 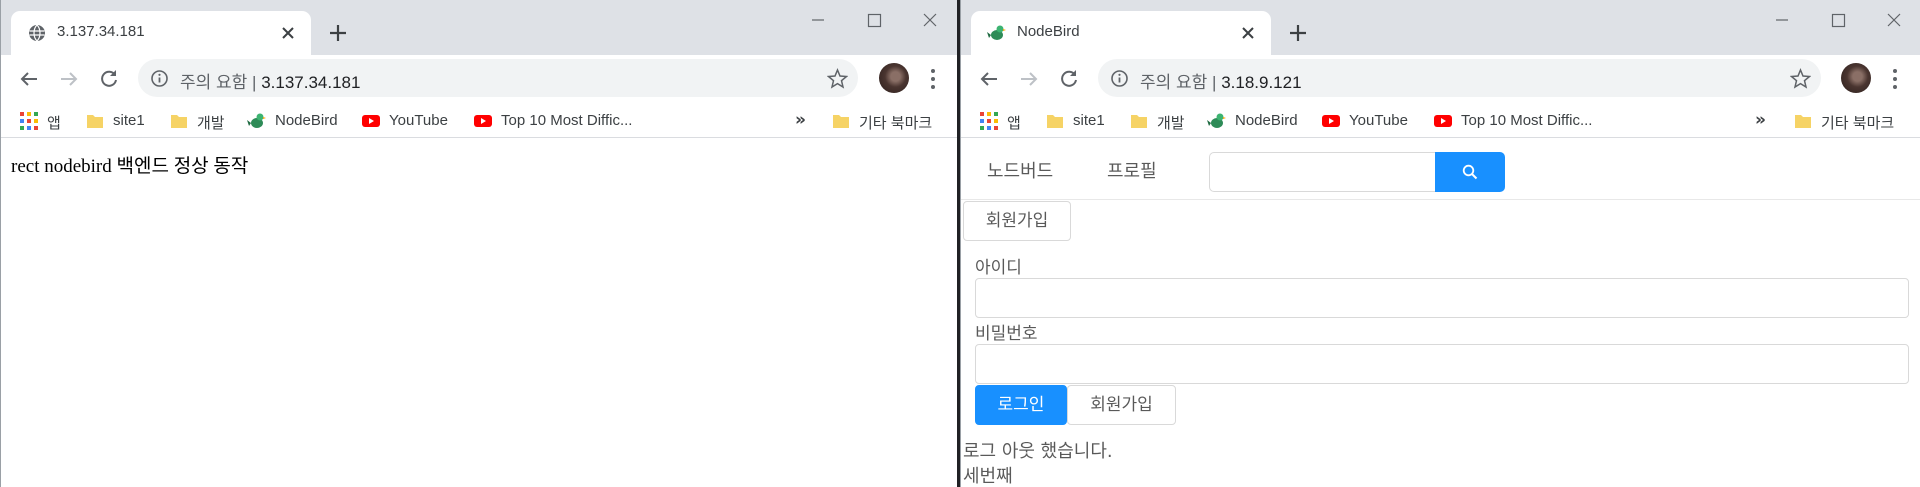 What do you see at coordinates (996, 32) in the screenshot?
I see `nodebird-favicon` at bounding box center [996, 32].